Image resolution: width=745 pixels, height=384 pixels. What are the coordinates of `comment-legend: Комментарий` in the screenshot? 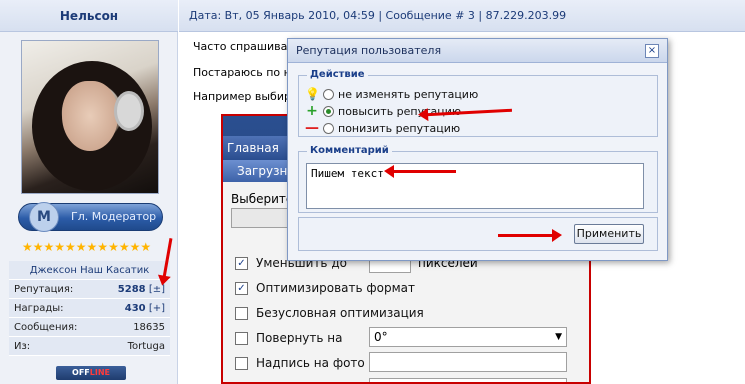 It's located at (349, 150).